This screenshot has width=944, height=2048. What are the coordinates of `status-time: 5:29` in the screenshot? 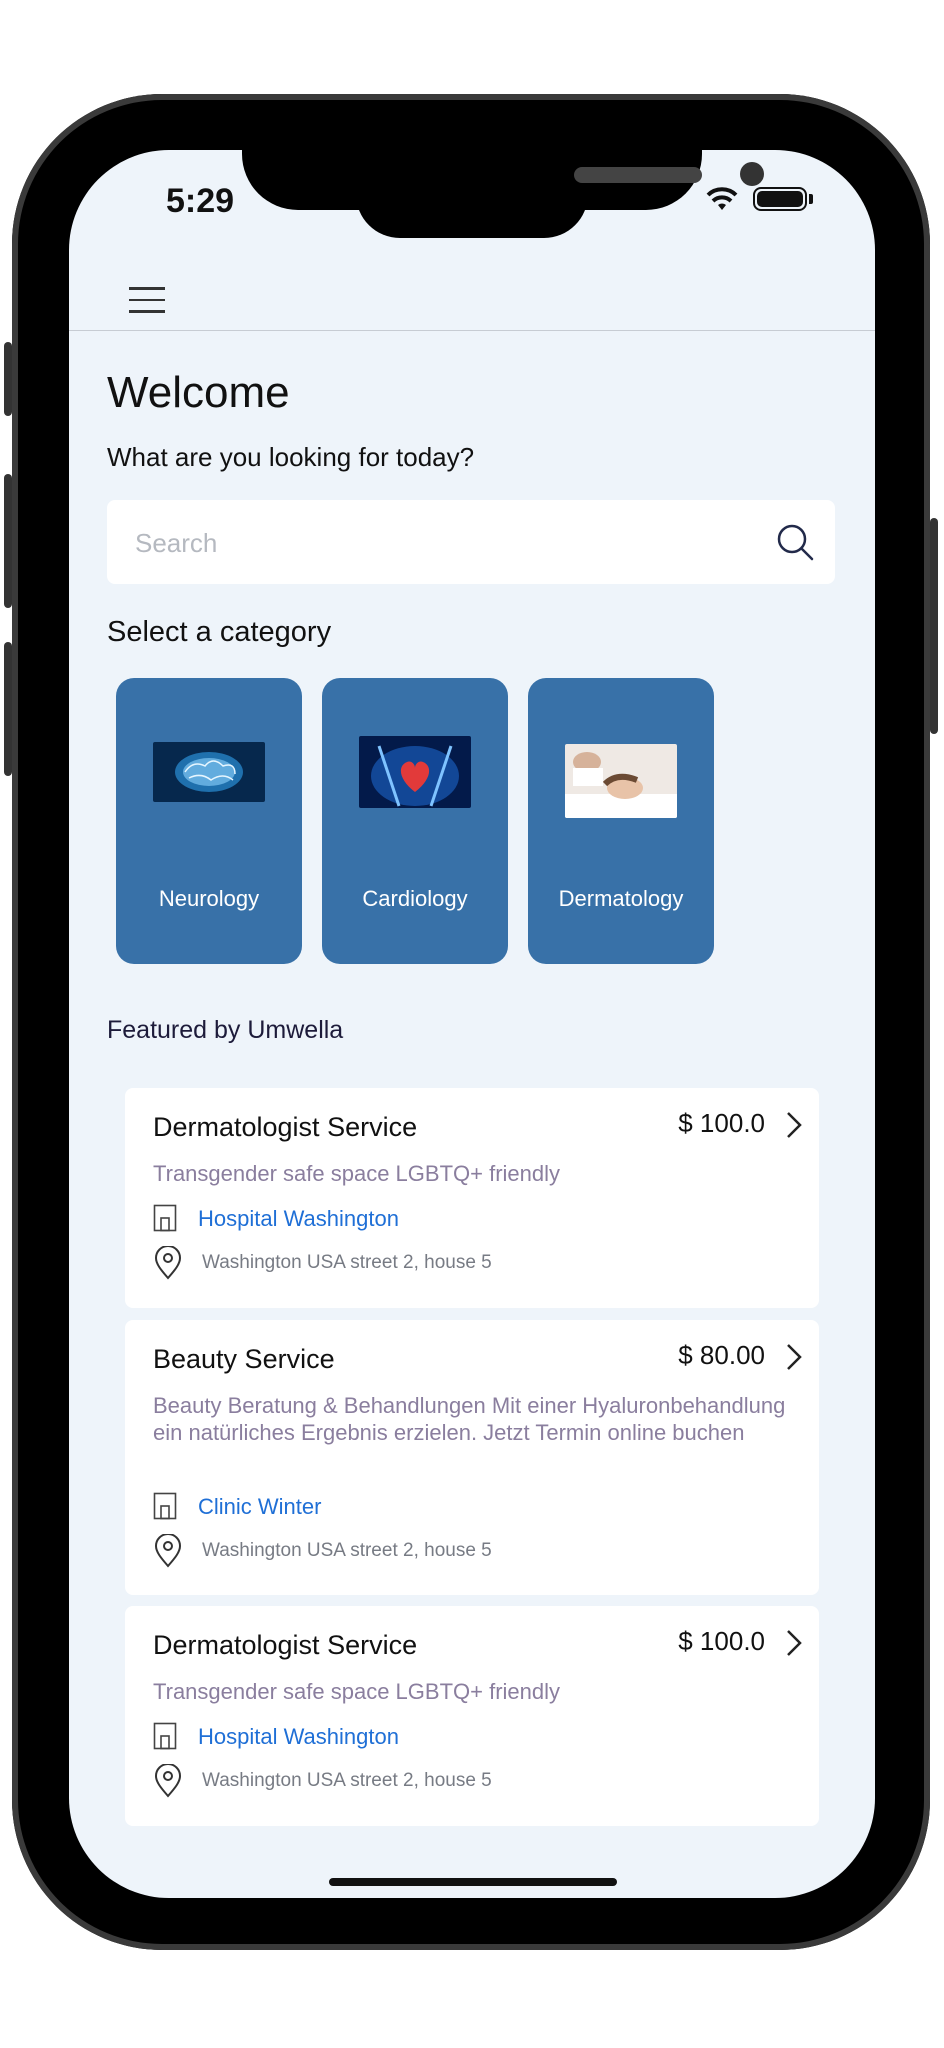 It's located at (200, 201).